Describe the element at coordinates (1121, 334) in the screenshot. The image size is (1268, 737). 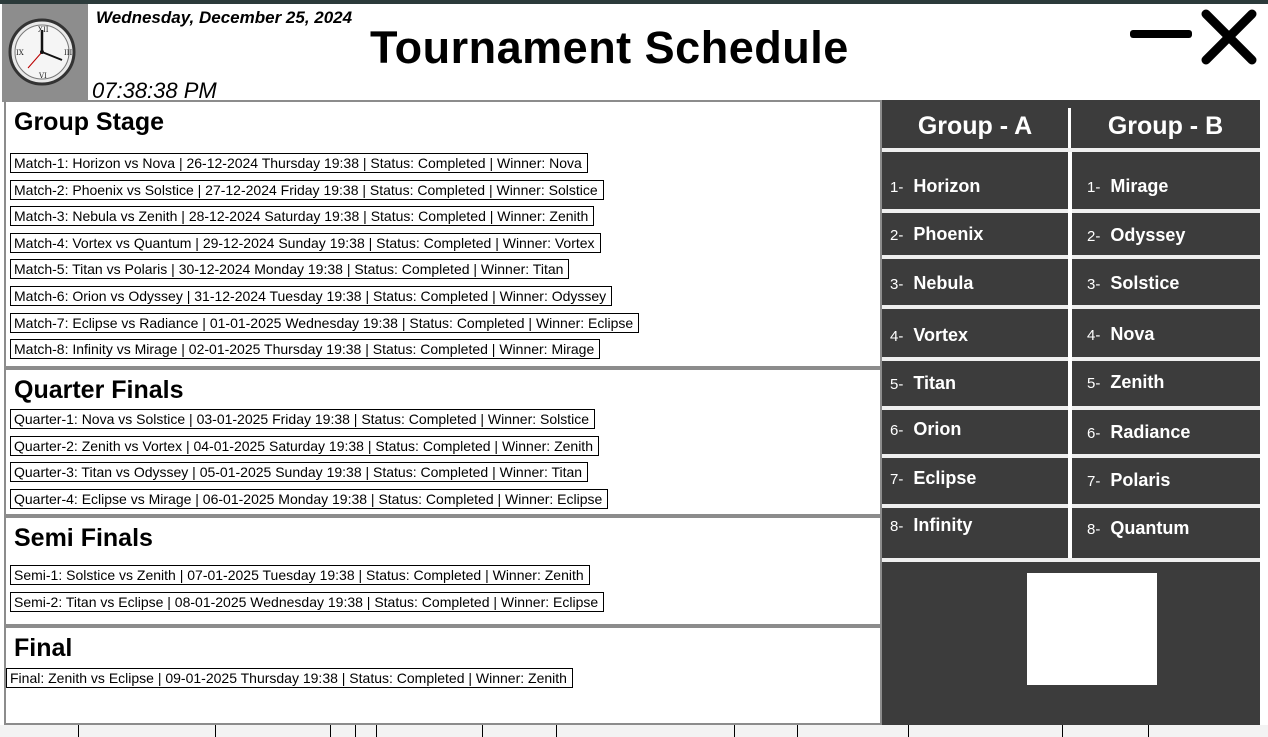
I see `group-b-team: 4- Nova` at that location.